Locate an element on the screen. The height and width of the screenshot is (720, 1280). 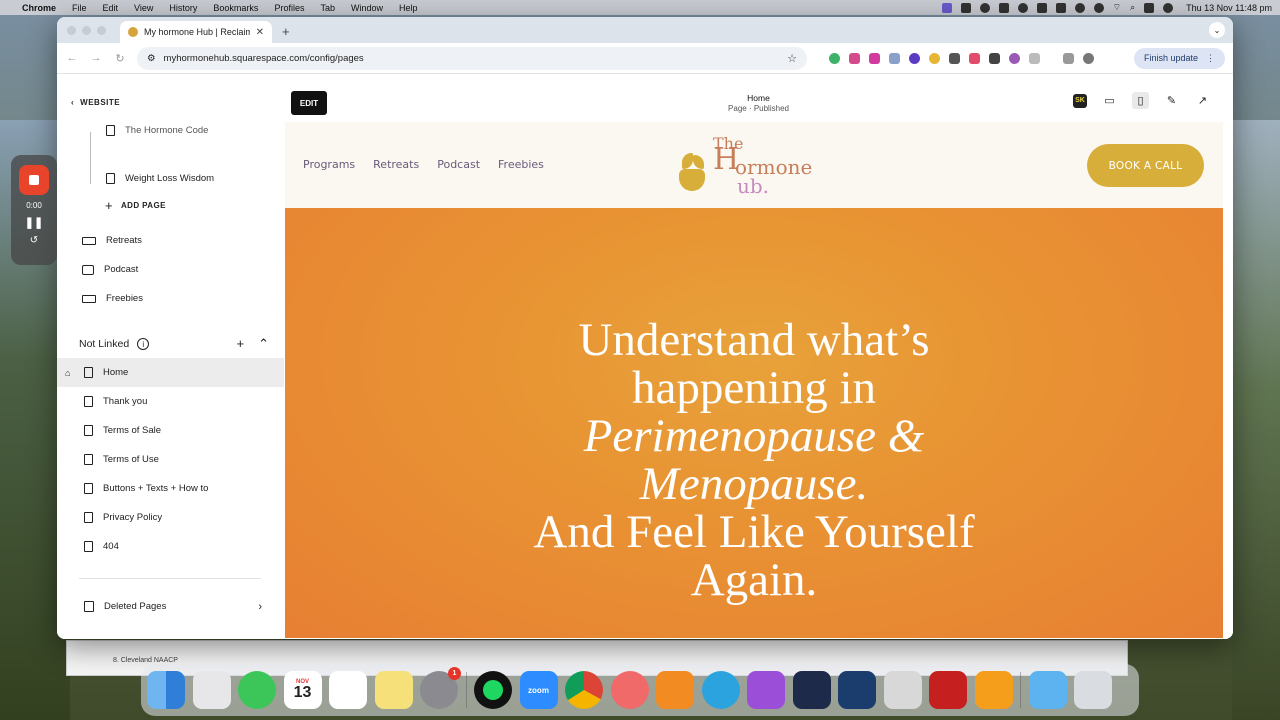
mobile-view-icon: ▯ is located at coordinates (1140, 100).